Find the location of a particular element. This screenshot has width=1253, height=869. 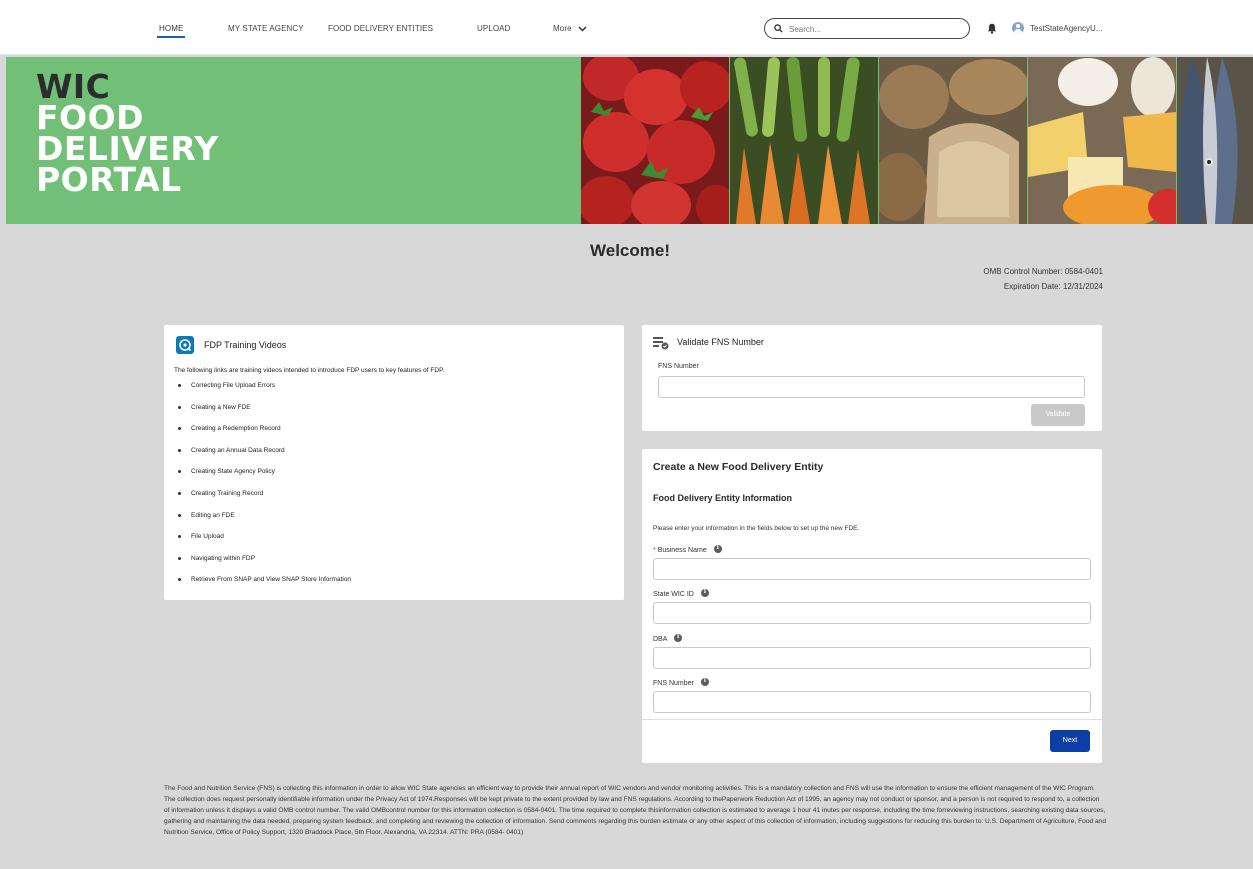

nav-more-menu: More is located at coordinates (570, 28).